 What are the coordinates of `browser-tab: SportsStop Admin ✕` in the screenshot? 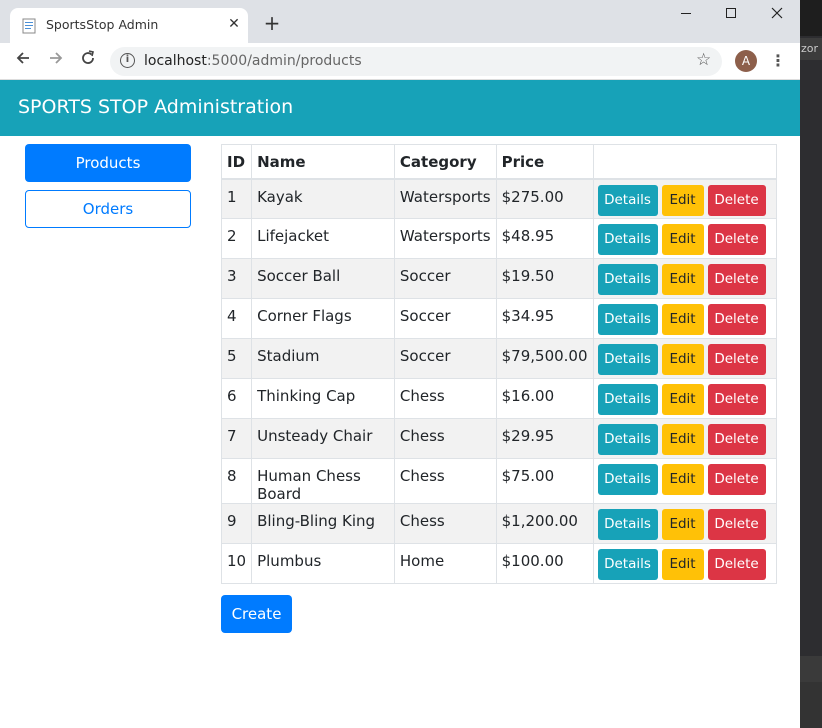 It's located at (129, 25).